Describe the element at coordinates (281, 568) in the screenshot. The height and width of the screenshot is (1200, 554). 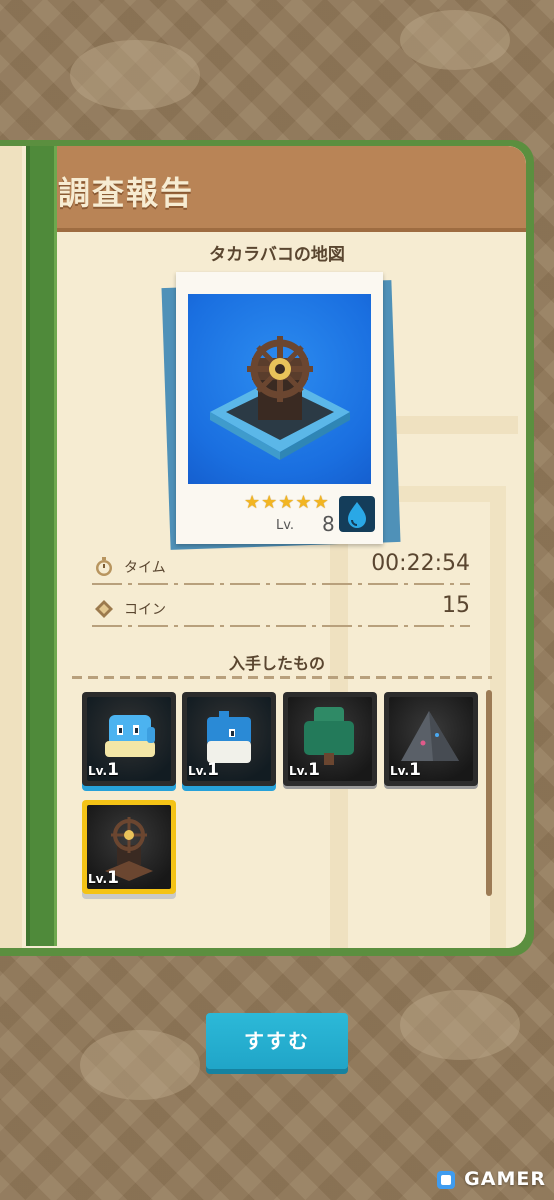
I see `time-row: タイム 00:22:54` at that location.